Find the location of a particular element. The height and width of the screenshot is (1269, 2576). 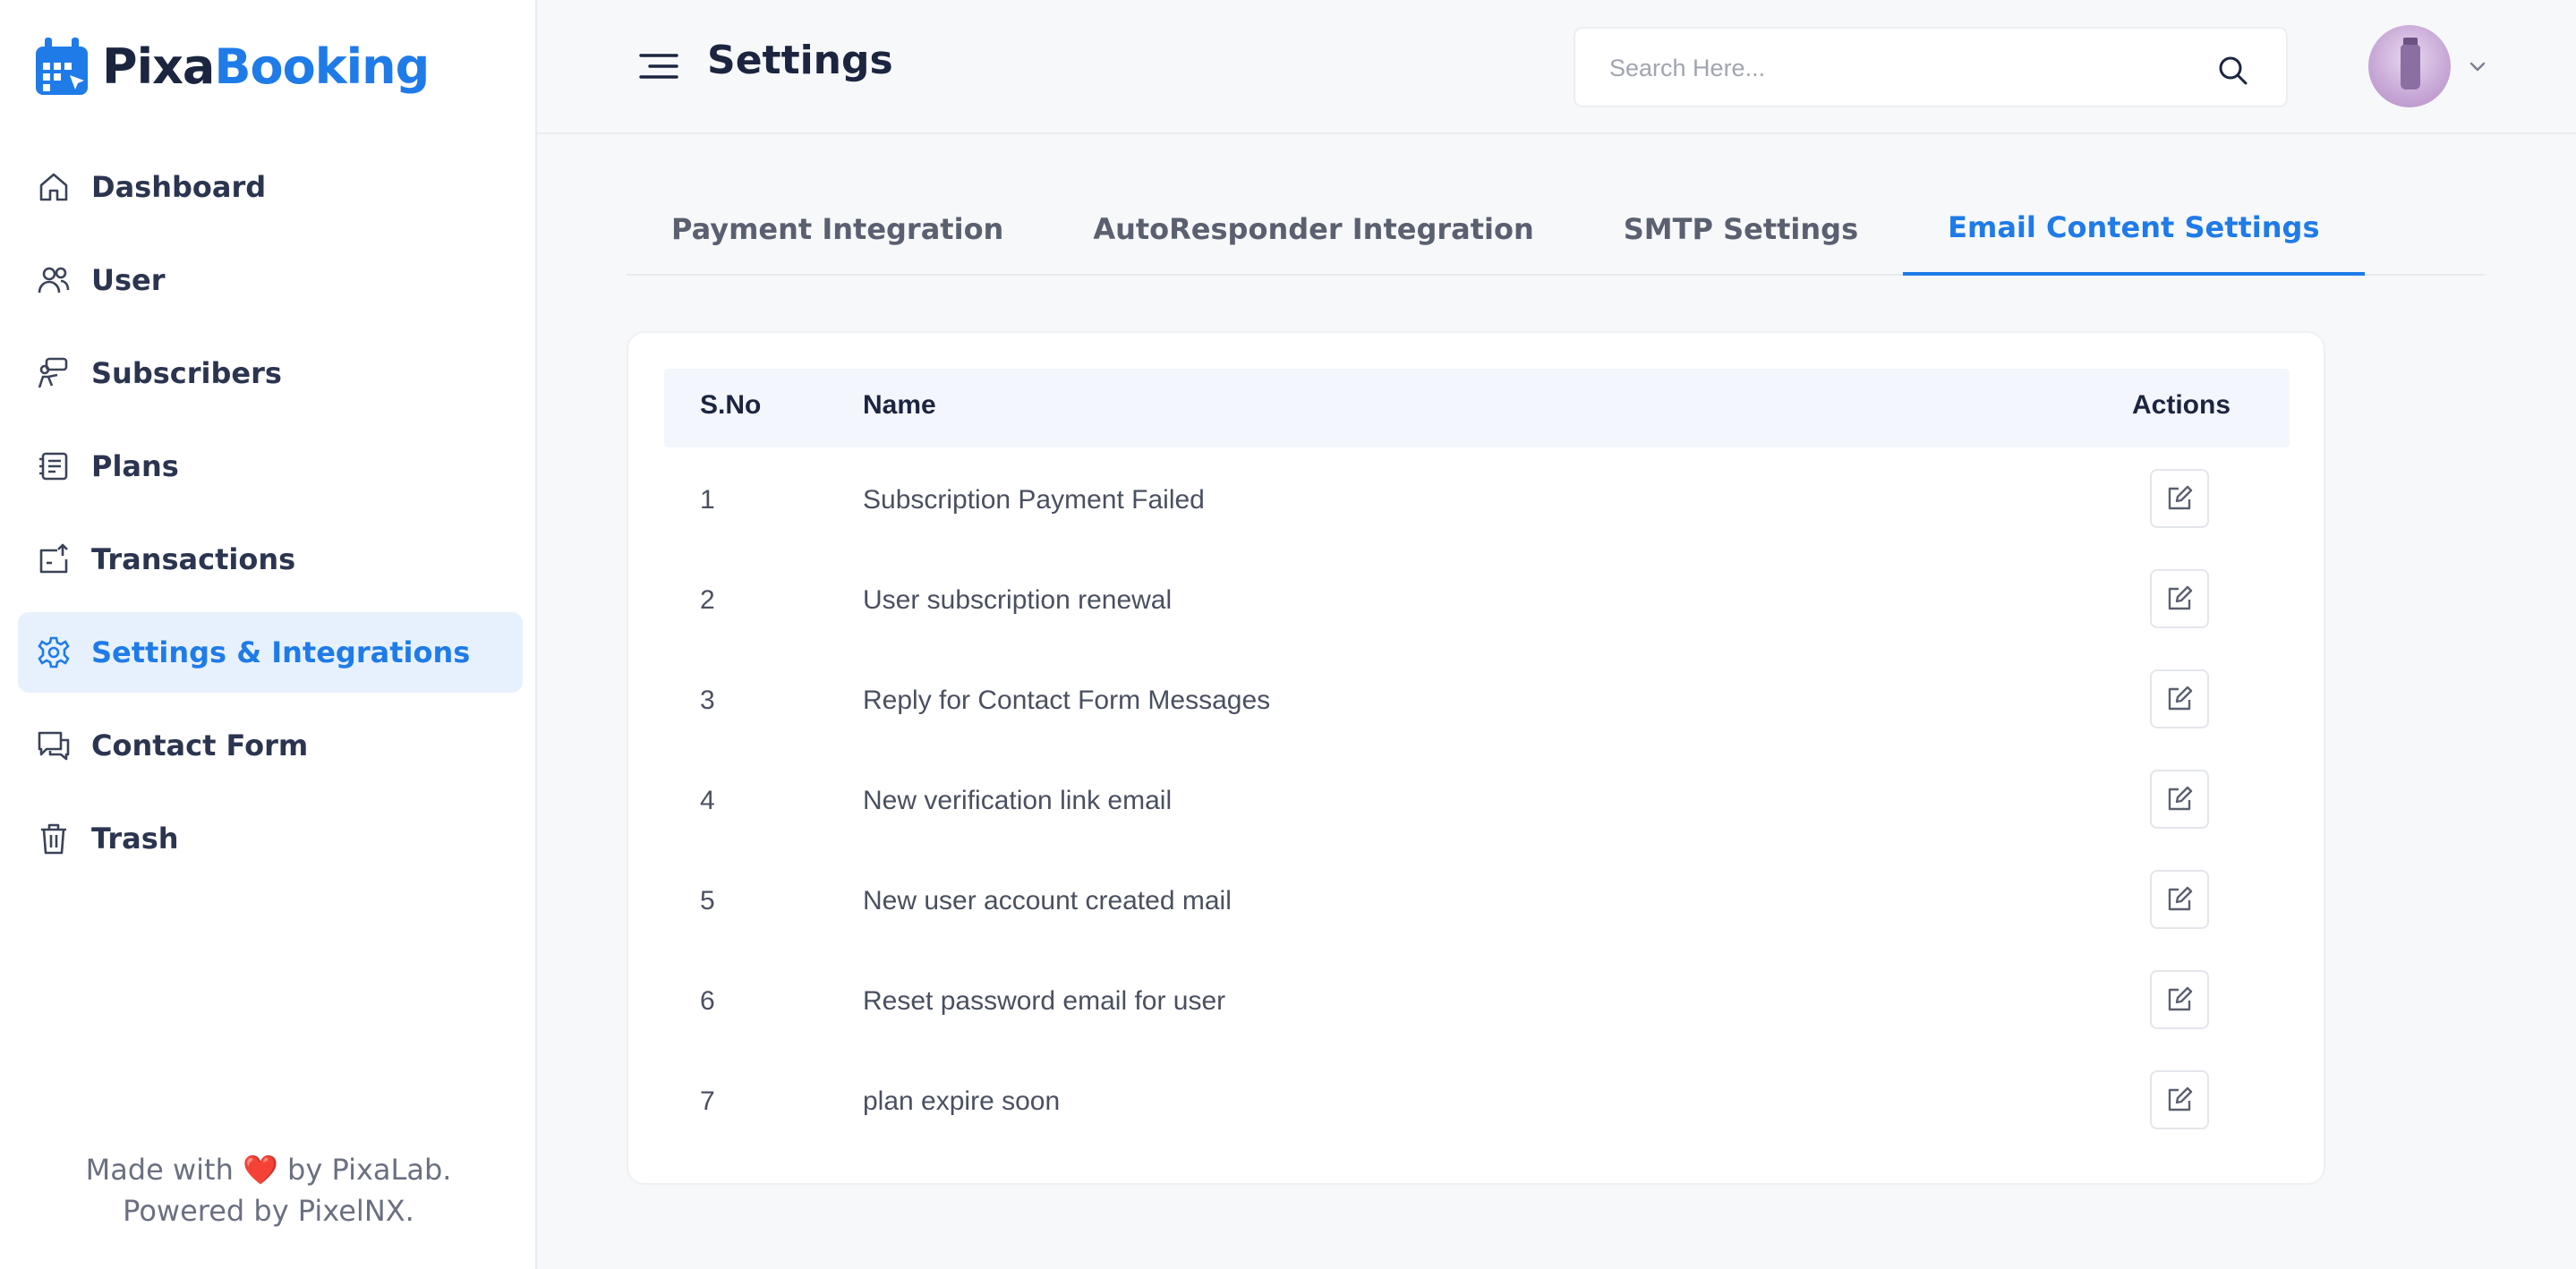

row-sno: 7 is located at coordinates (707, 1101).